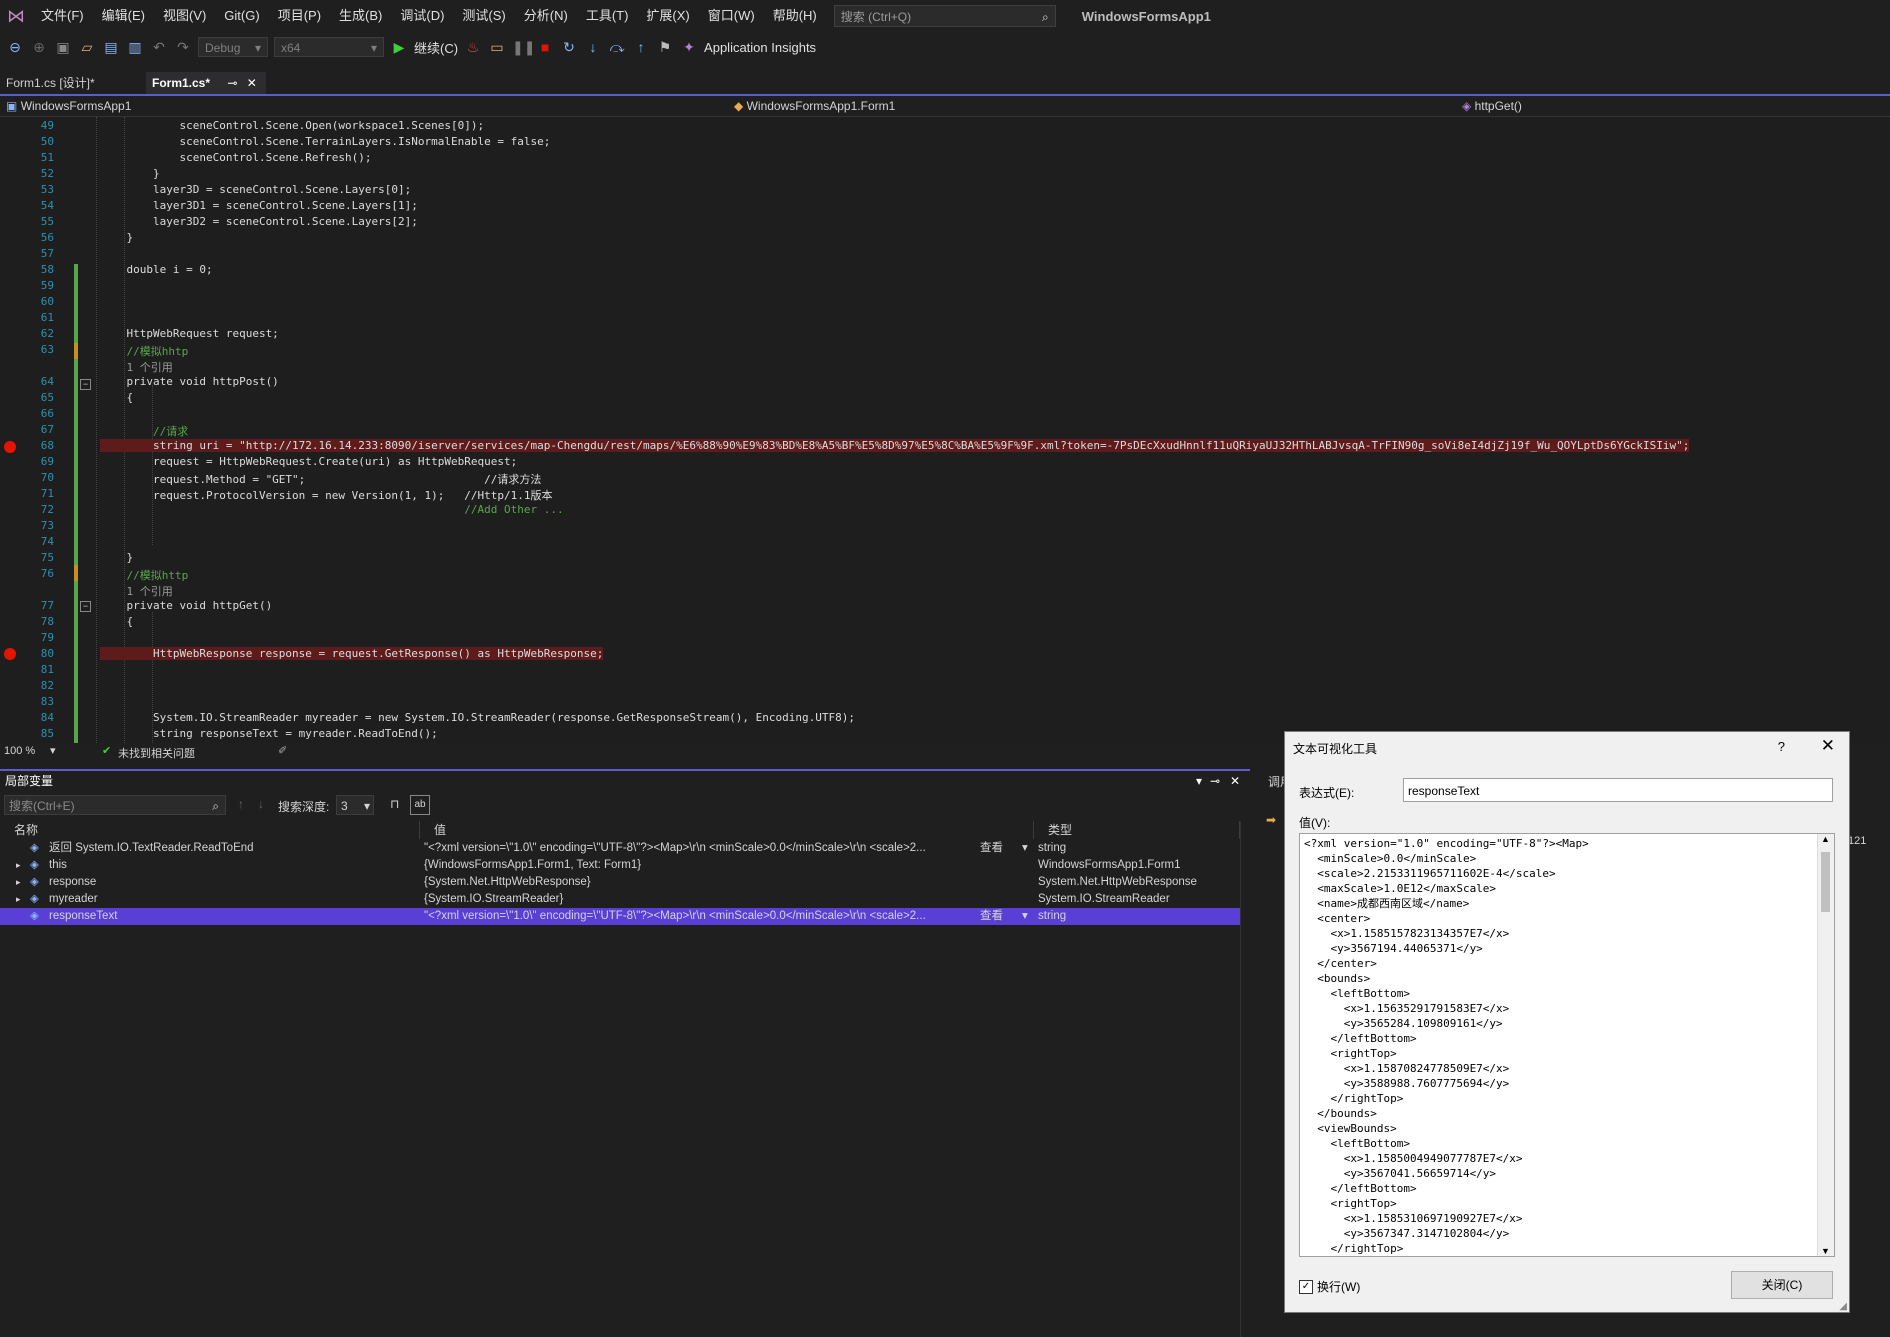  Describe the element at coordinates (1825, 1251) in the screenshot. I see `chevron-down-icon: ▼` at that location.